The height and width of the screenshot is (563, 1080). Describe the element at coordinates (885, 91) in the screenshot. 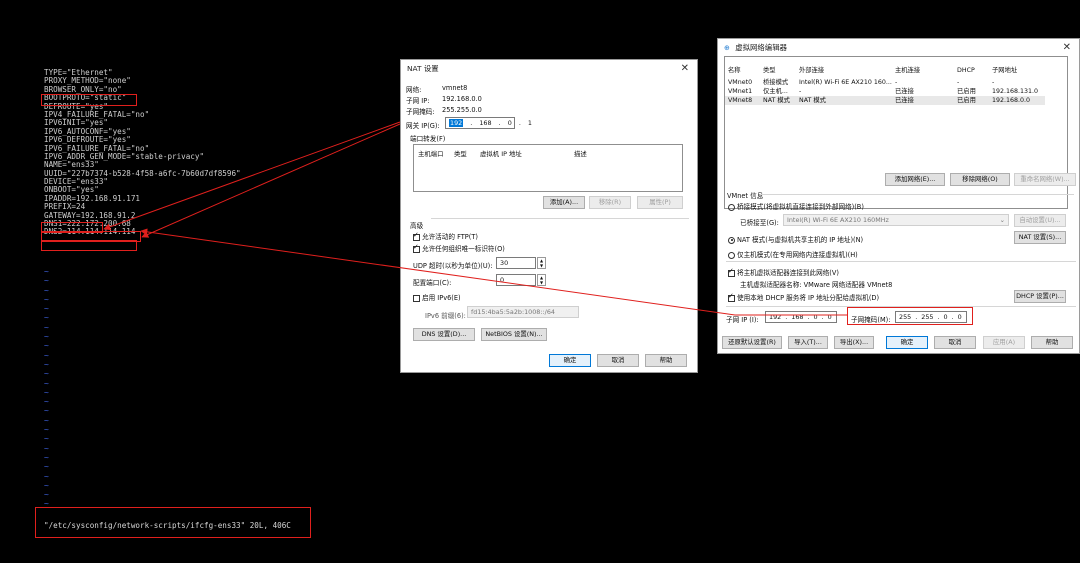

I see `table-row: VMnet1 仅主机... - 已连接 已启用 192.168.131.0` at that location.